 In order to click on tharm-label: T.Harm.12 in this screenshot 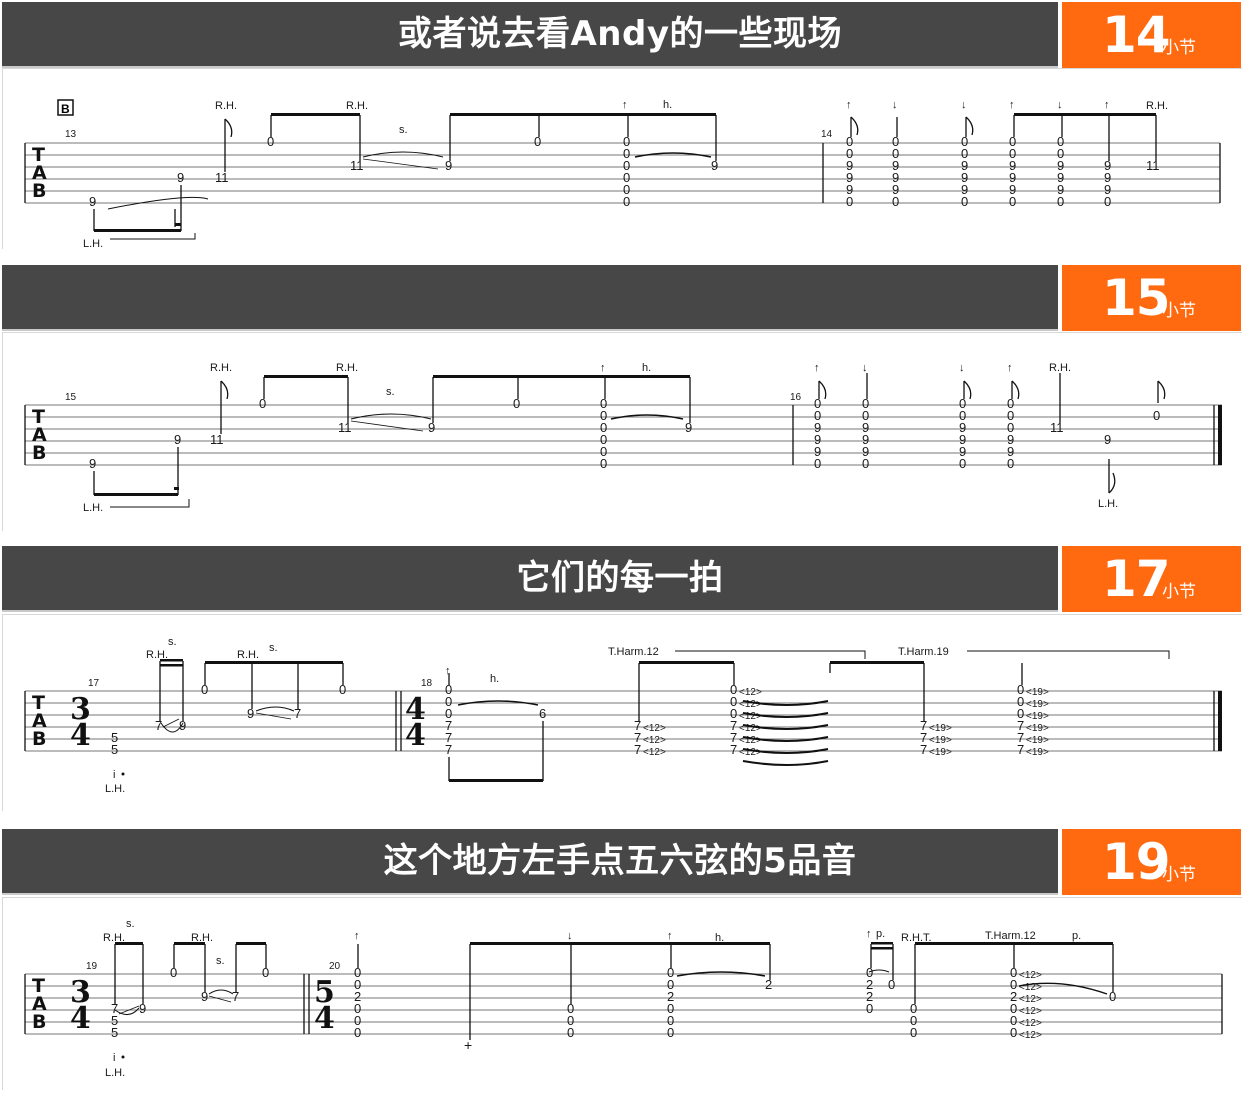, I will do `click(1010, 936)`.